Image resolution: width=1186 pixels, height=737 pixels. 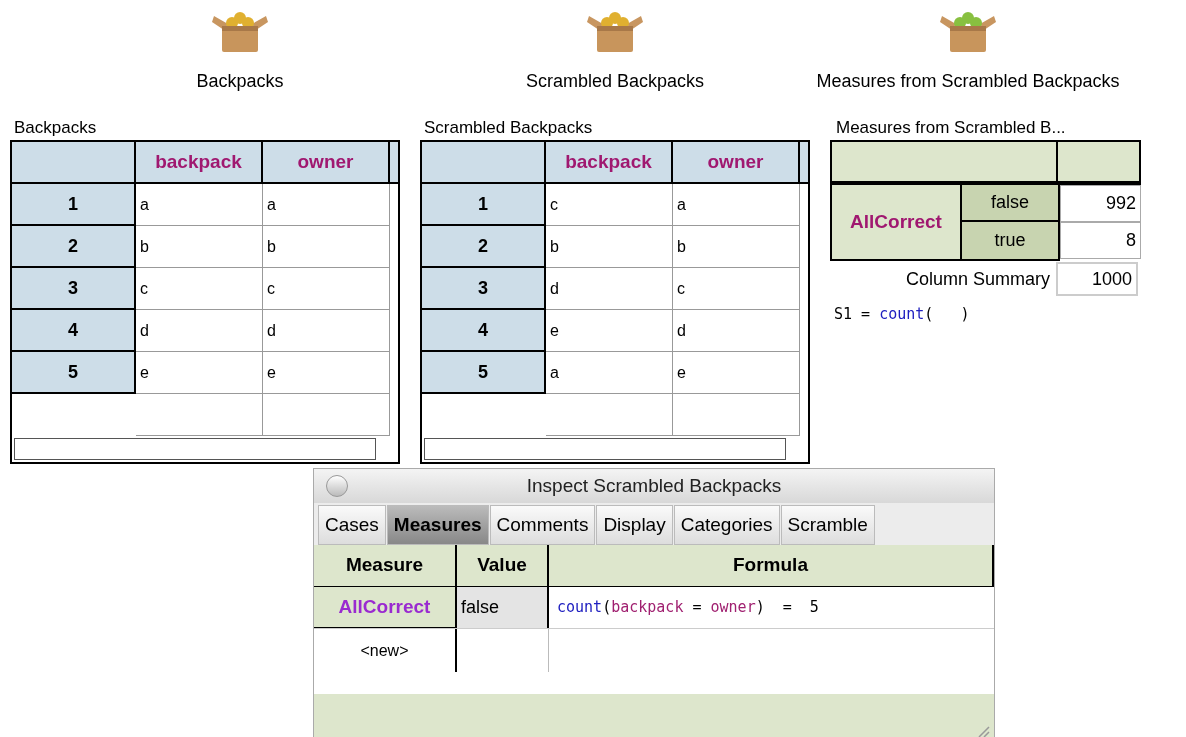 I want to click on table-title: Scrambled Backpacks, so click(x=509, y=128).